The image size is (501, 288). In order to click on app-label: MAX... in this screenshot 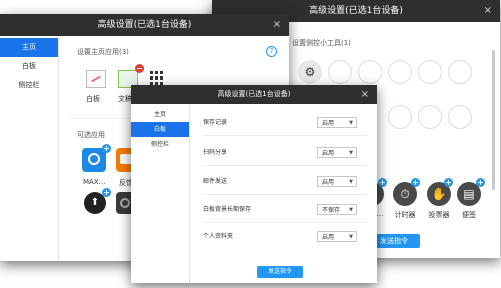, I will do `click(94, 182)`.